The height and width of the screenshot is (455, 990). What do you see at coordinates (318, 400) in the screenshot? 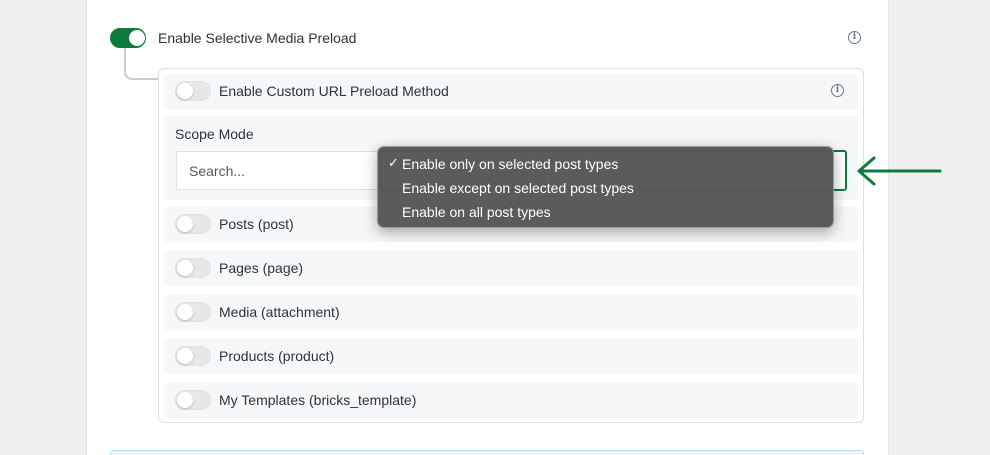
I see `post-type-label: My Templates (bricks_template)` at bounding box center [318, 400].